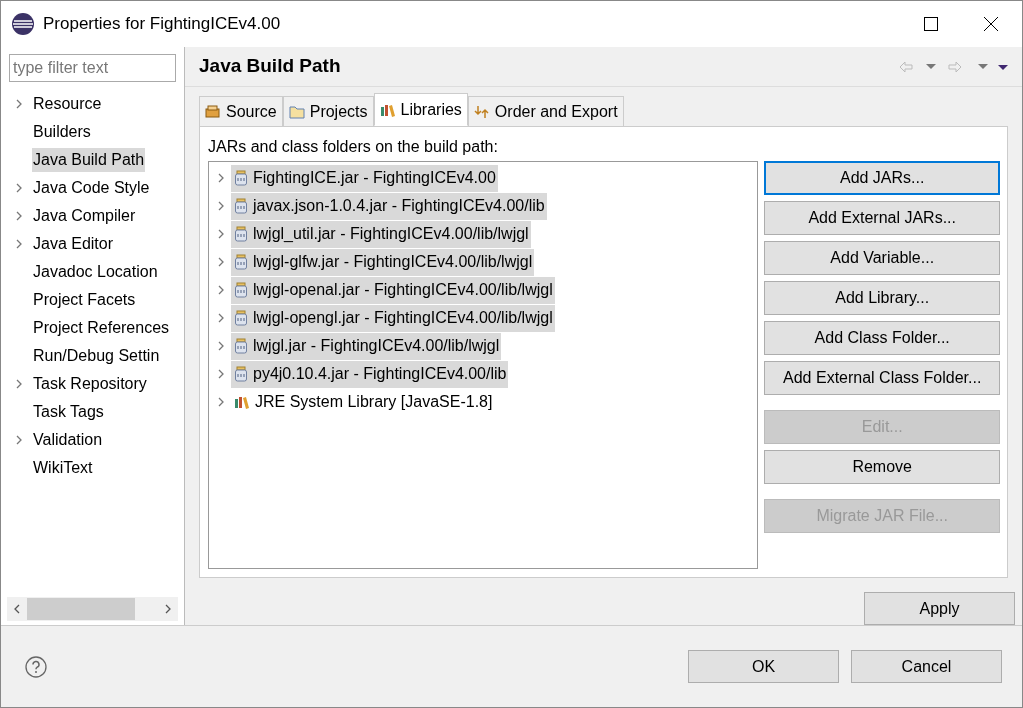  Describe the element at coordinates (393, 290) in the screenshot. I see `list-entry: lwjgl-openal.jar - FightingICEv4.00/lib/lwjgl` at that location.